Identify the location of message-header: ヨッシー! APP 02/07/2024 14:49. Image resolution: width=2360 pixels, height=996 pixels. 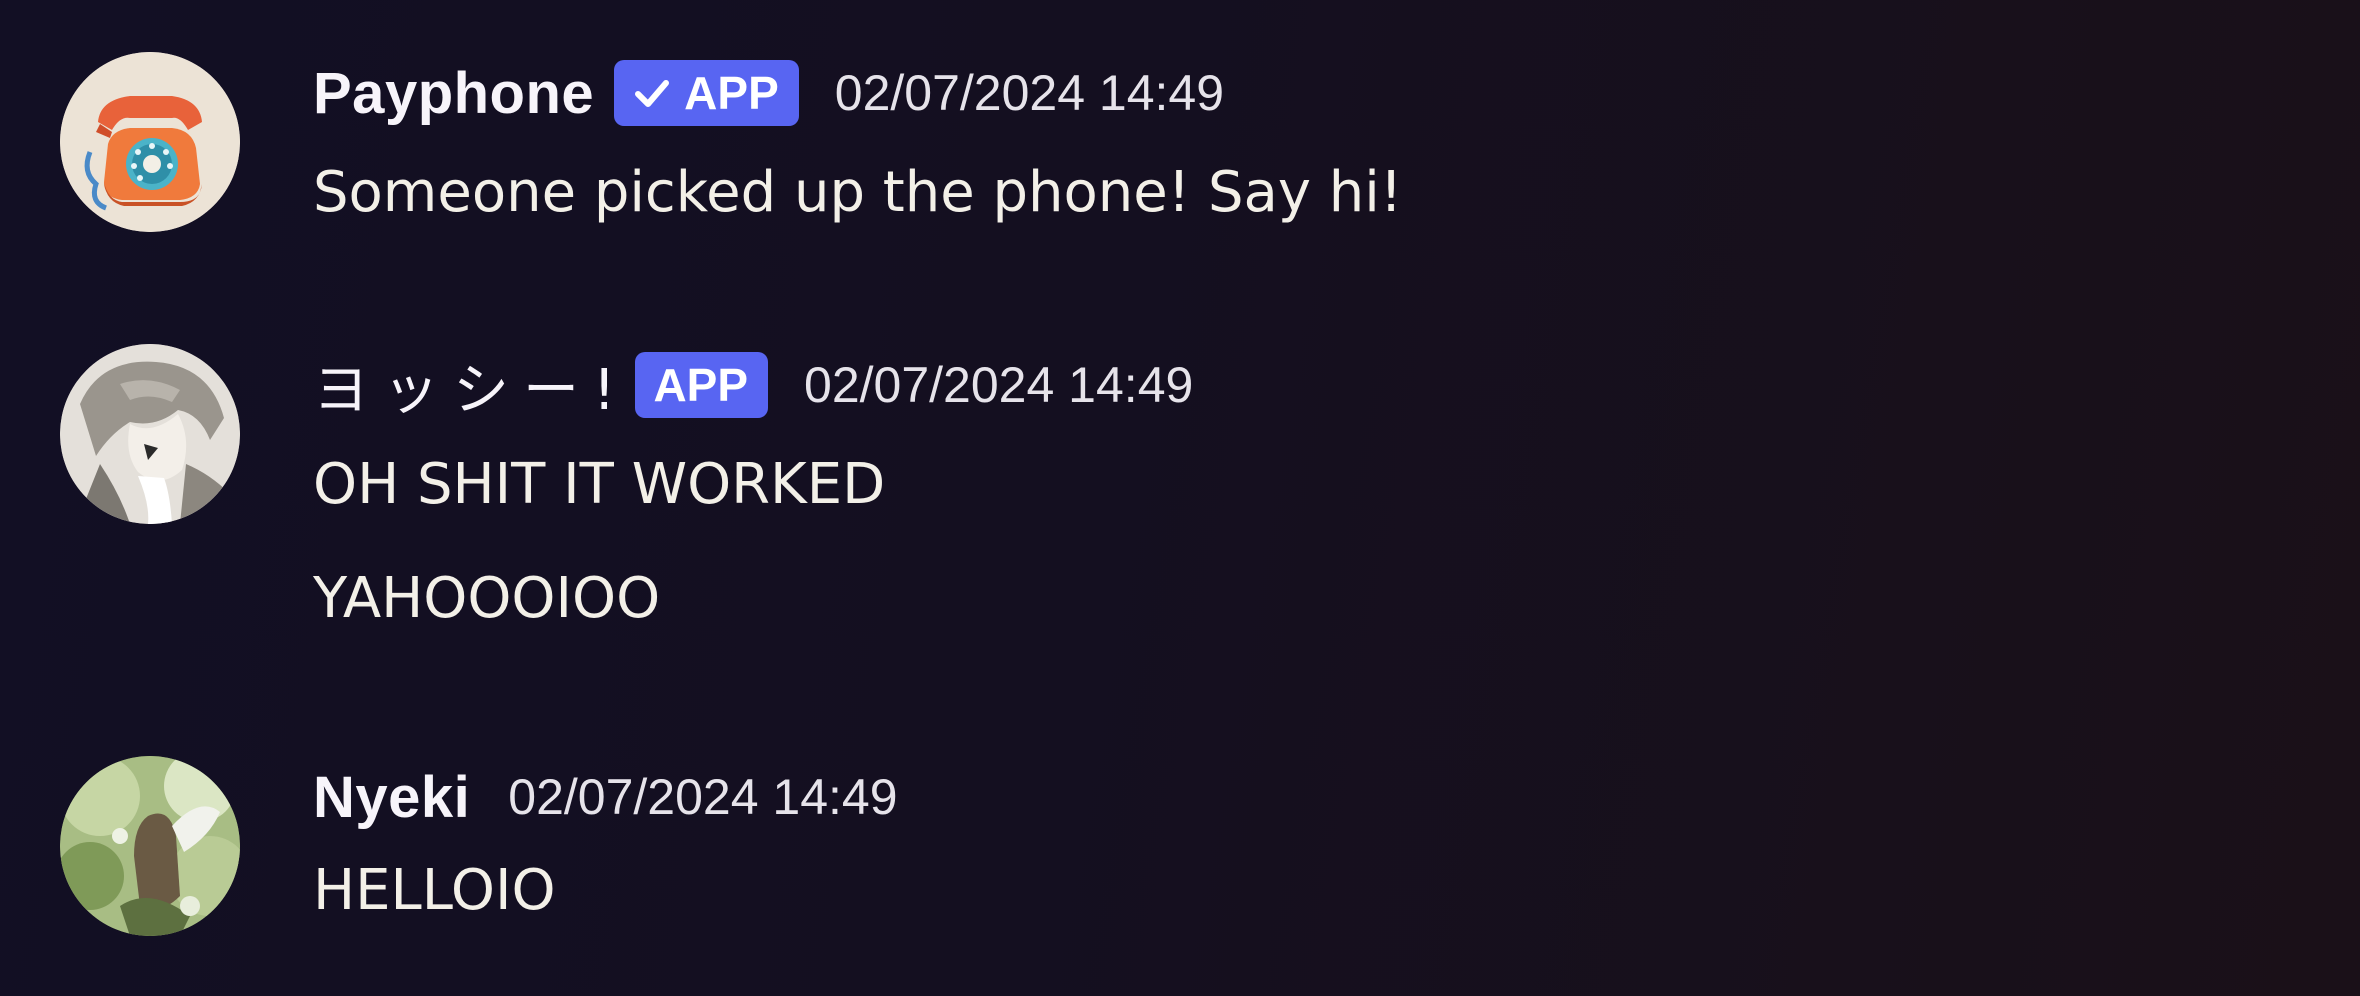
(753, 386).